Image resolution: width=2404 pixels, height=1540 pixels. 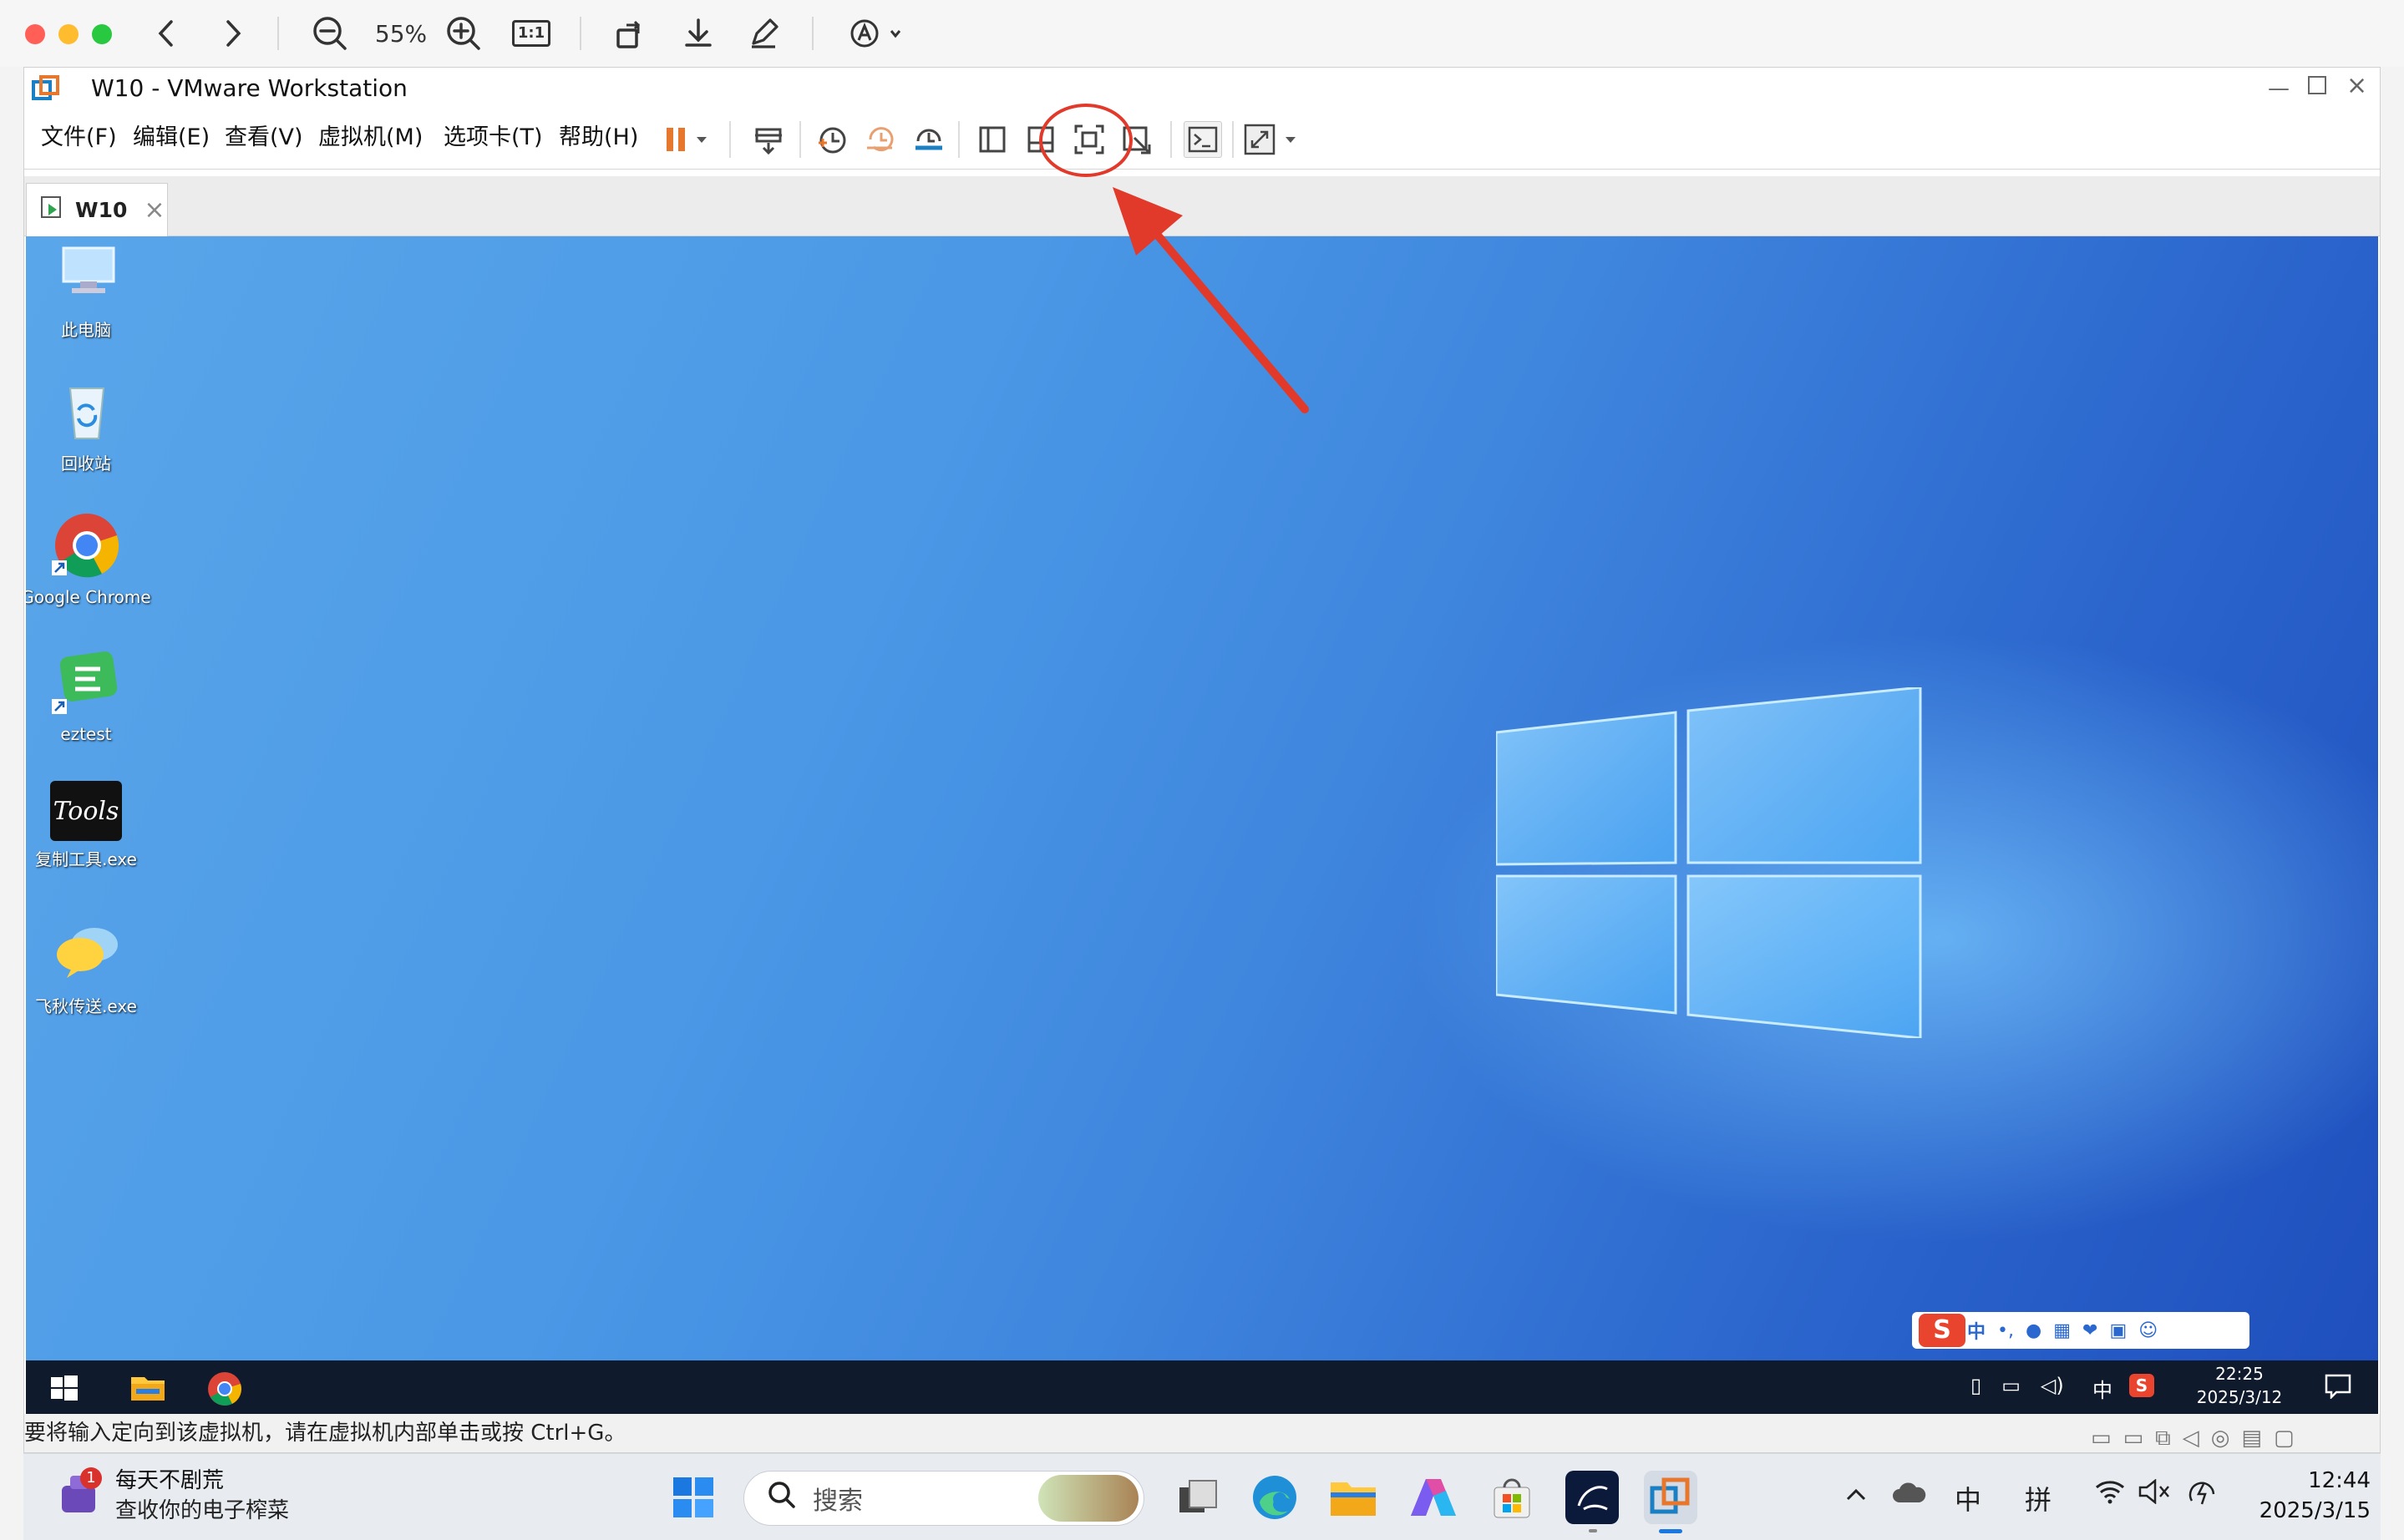 I want to click on forward-icon, so click(x=234, y=33).